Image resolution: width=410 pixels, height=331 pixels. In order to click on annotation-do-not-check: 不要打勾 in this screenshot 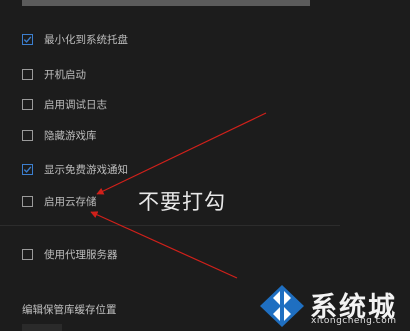, I will do `click(182, 202)`.